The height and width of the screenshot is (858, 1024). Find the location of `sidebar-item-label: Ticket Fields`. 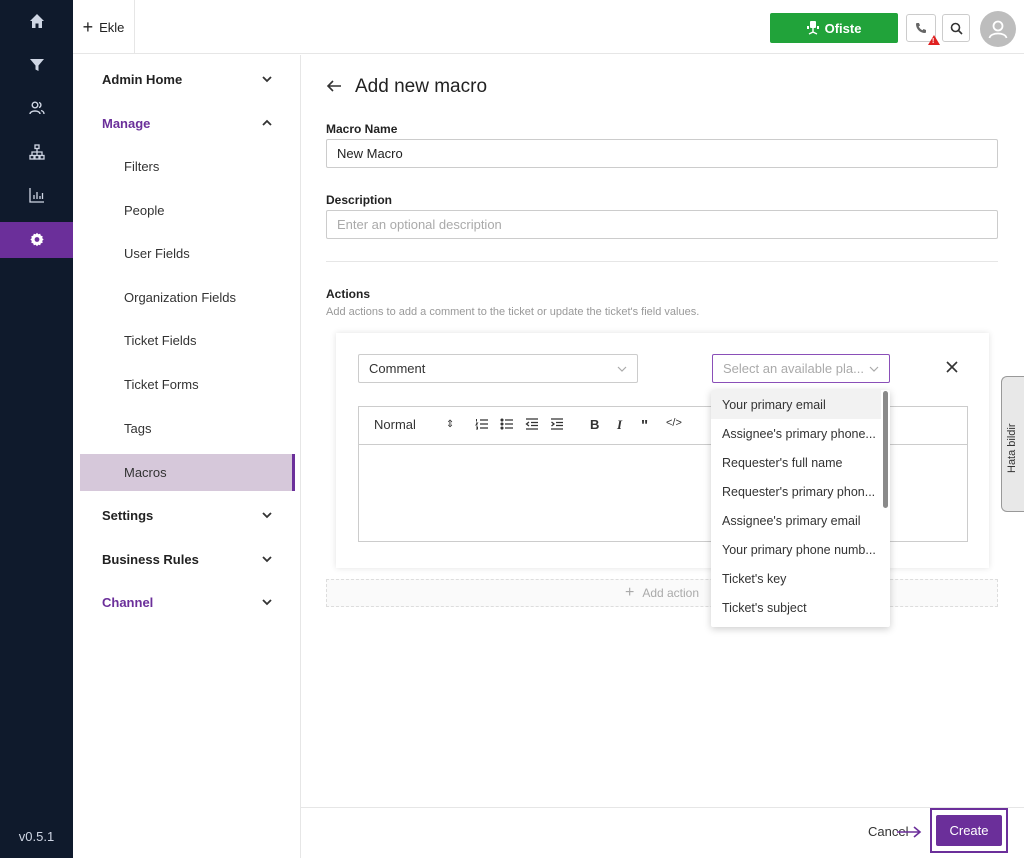

sidebar-item-label: Ticket Fields is located at coordinates (160, 340).